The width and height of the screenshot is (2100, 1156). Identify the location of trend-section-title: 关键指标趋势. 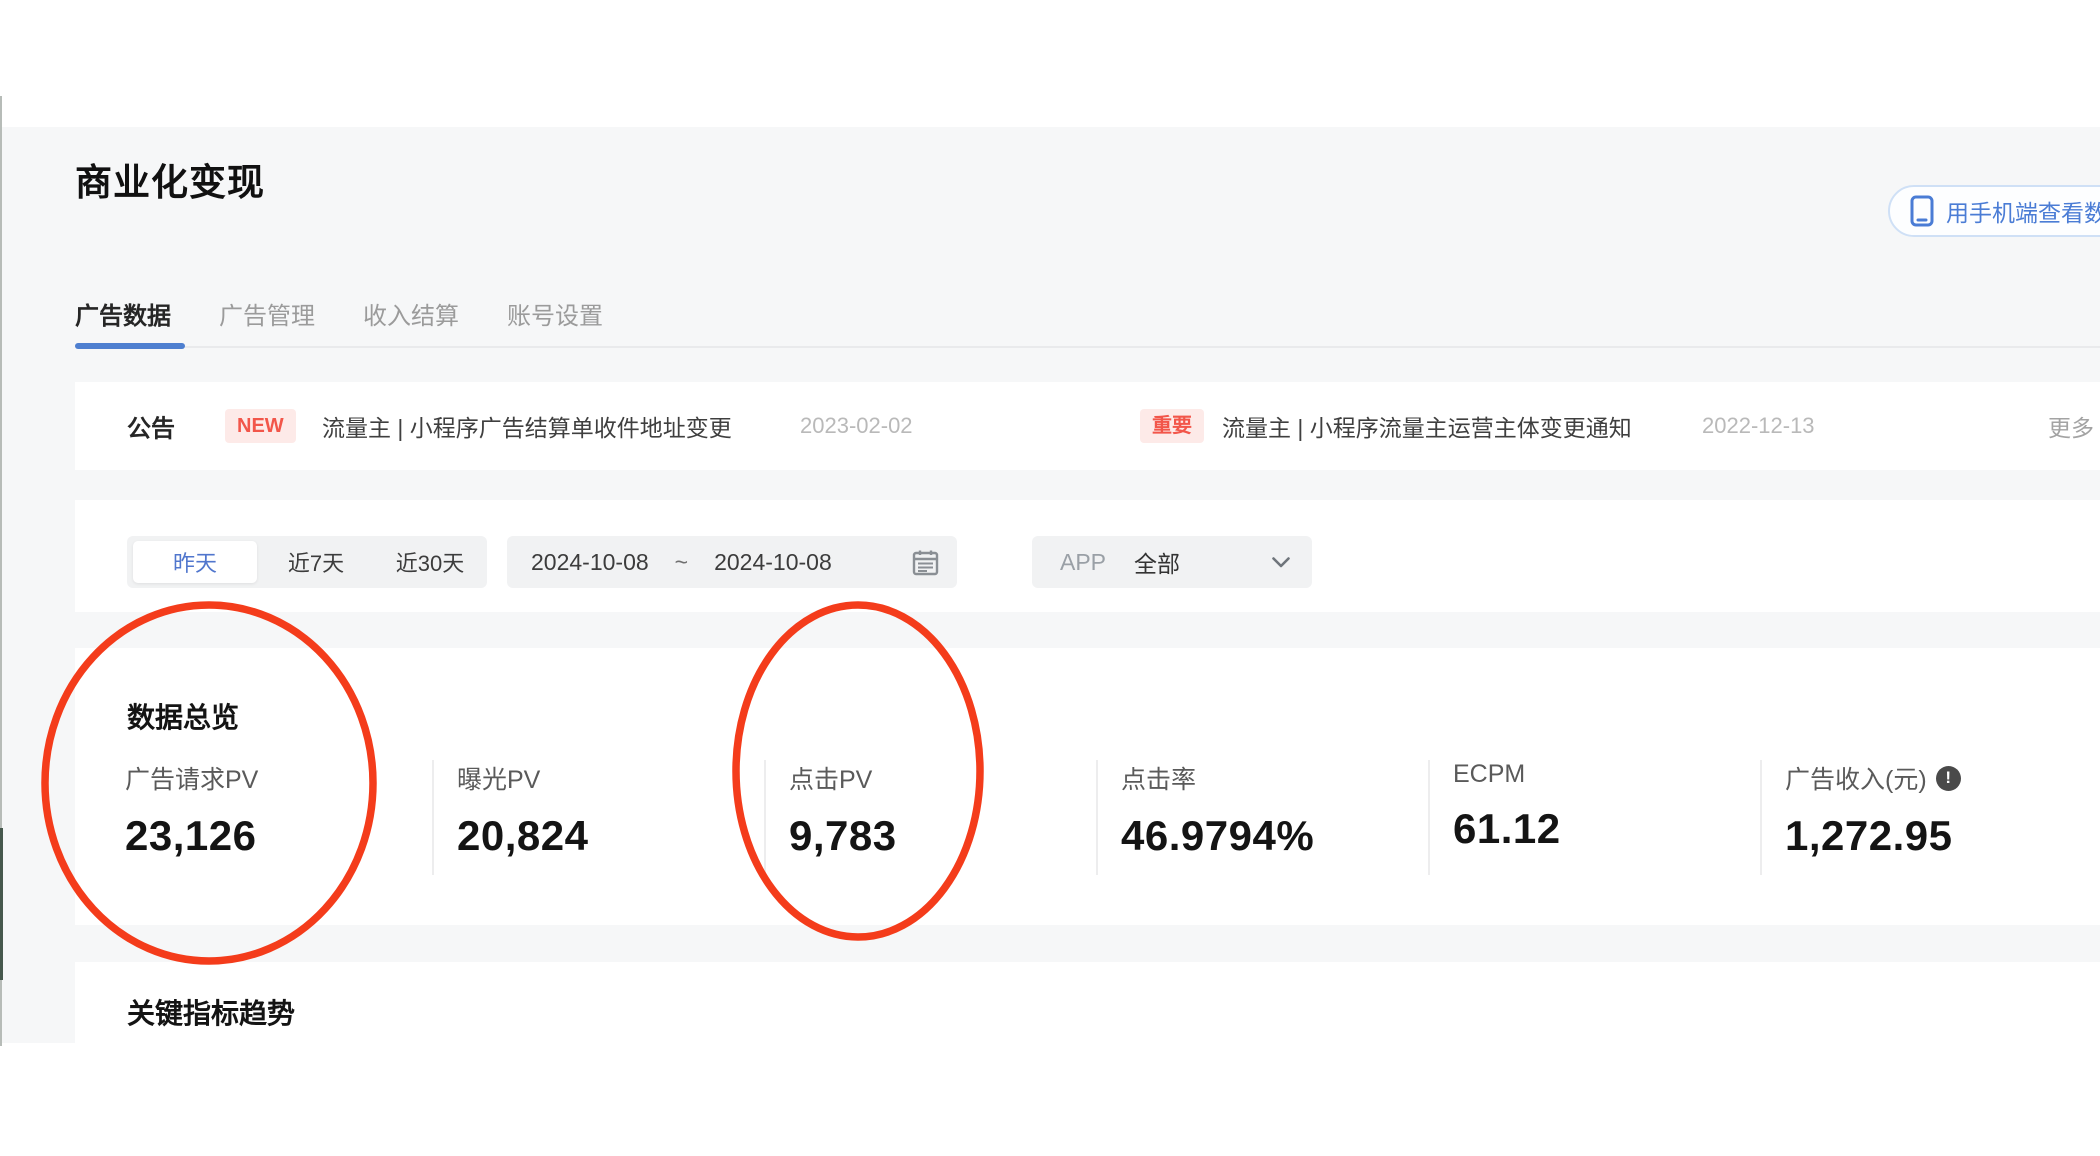
(211, 1013).